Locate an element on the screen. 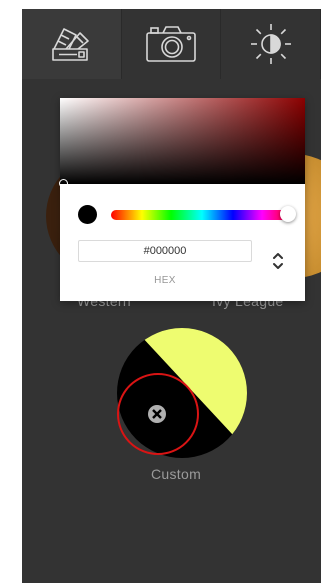  tab-bar is located at coordinates (171, 44).